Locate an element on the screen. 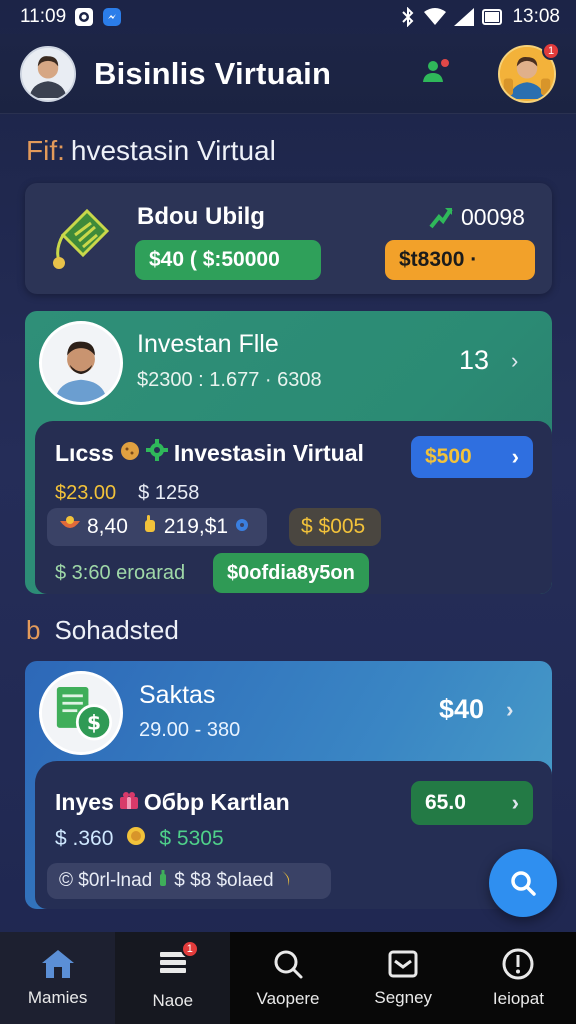 The image size is (576, 1024). summary-green-pill: $40 ( $:50000 is located at coordinates (228, 260).